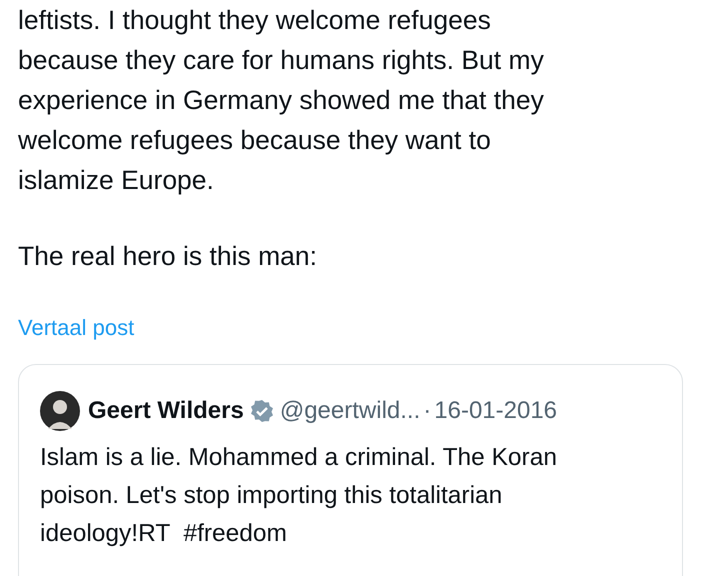  What do you see at coordinates (299, 496) in the screenshot?
I see `quoted-post-text: Islam is a lie. Mohammed a criminal. The Koran poison. Let's stop importing this totalitarian ideology!RT #freedom` at bounding box center [299, 496].